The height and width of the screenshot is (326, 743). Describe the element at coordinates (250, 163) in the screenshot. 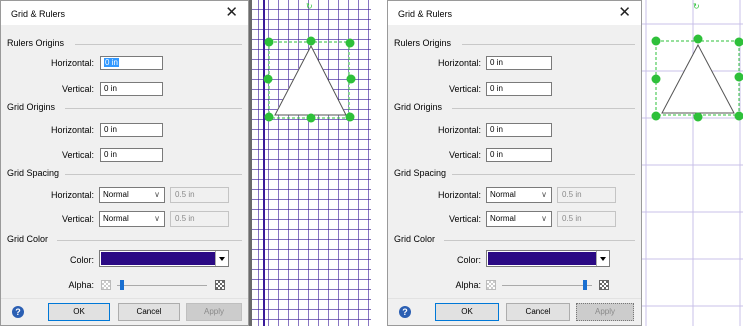

I see `splitter` at that location.